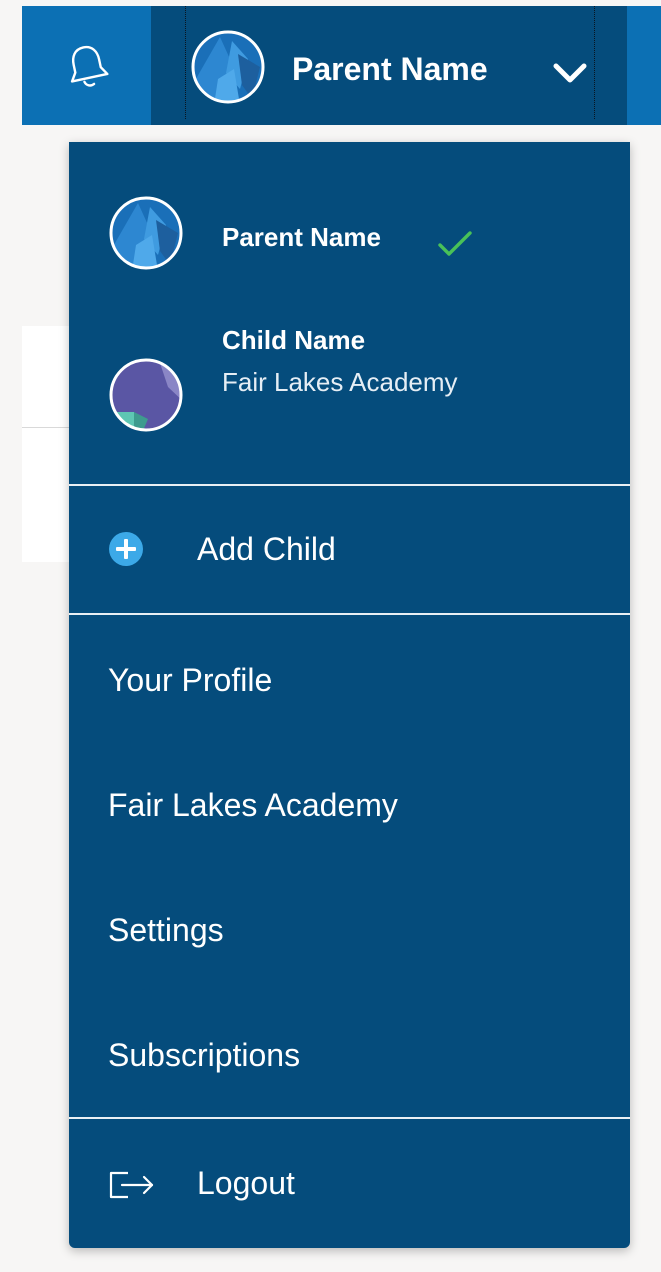  I want to click on menu-item-label: Settings, so click(166, 930).